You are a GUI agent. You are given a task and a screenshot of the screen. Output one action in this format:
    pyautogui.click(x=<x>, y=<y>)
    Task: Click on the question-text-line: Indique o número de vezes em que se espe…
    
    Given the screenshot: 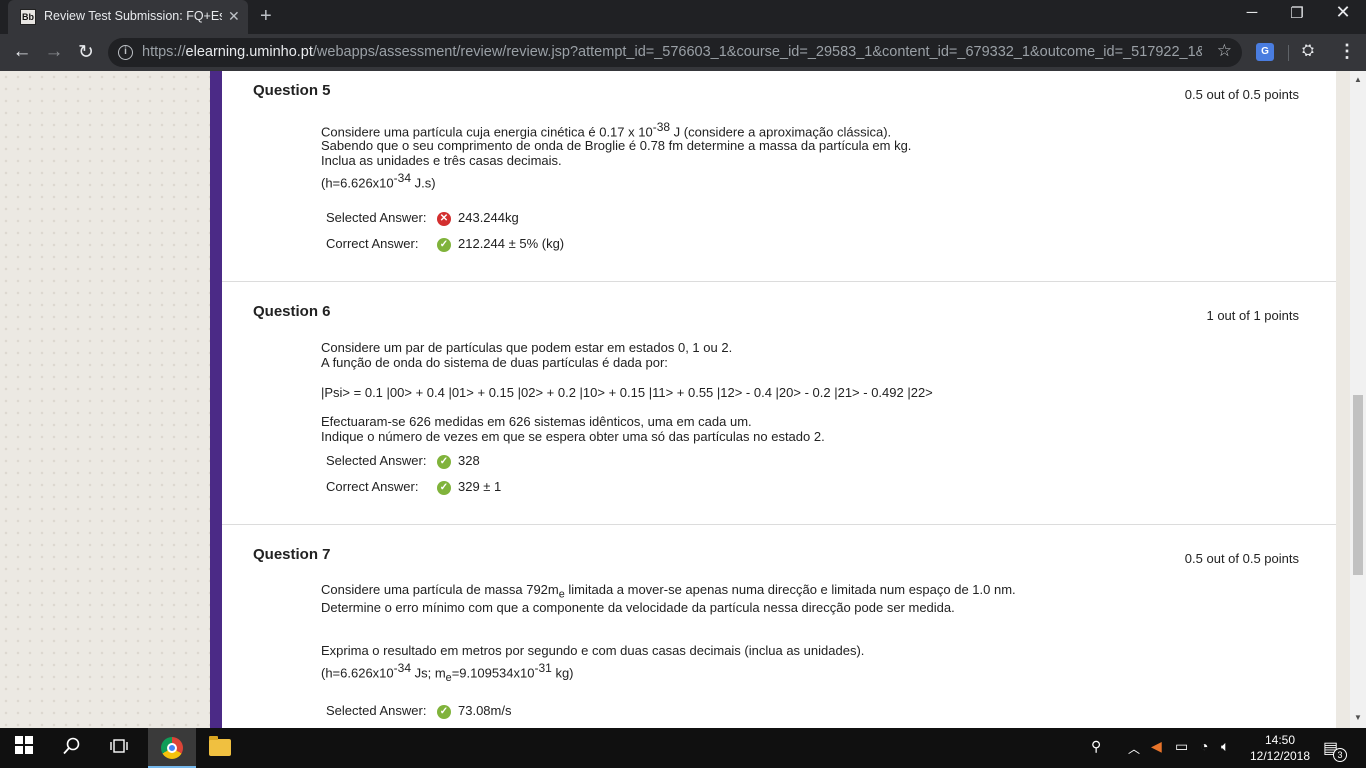 What is the action you would take?
    pyautogui.click(x=573, y=436)
    